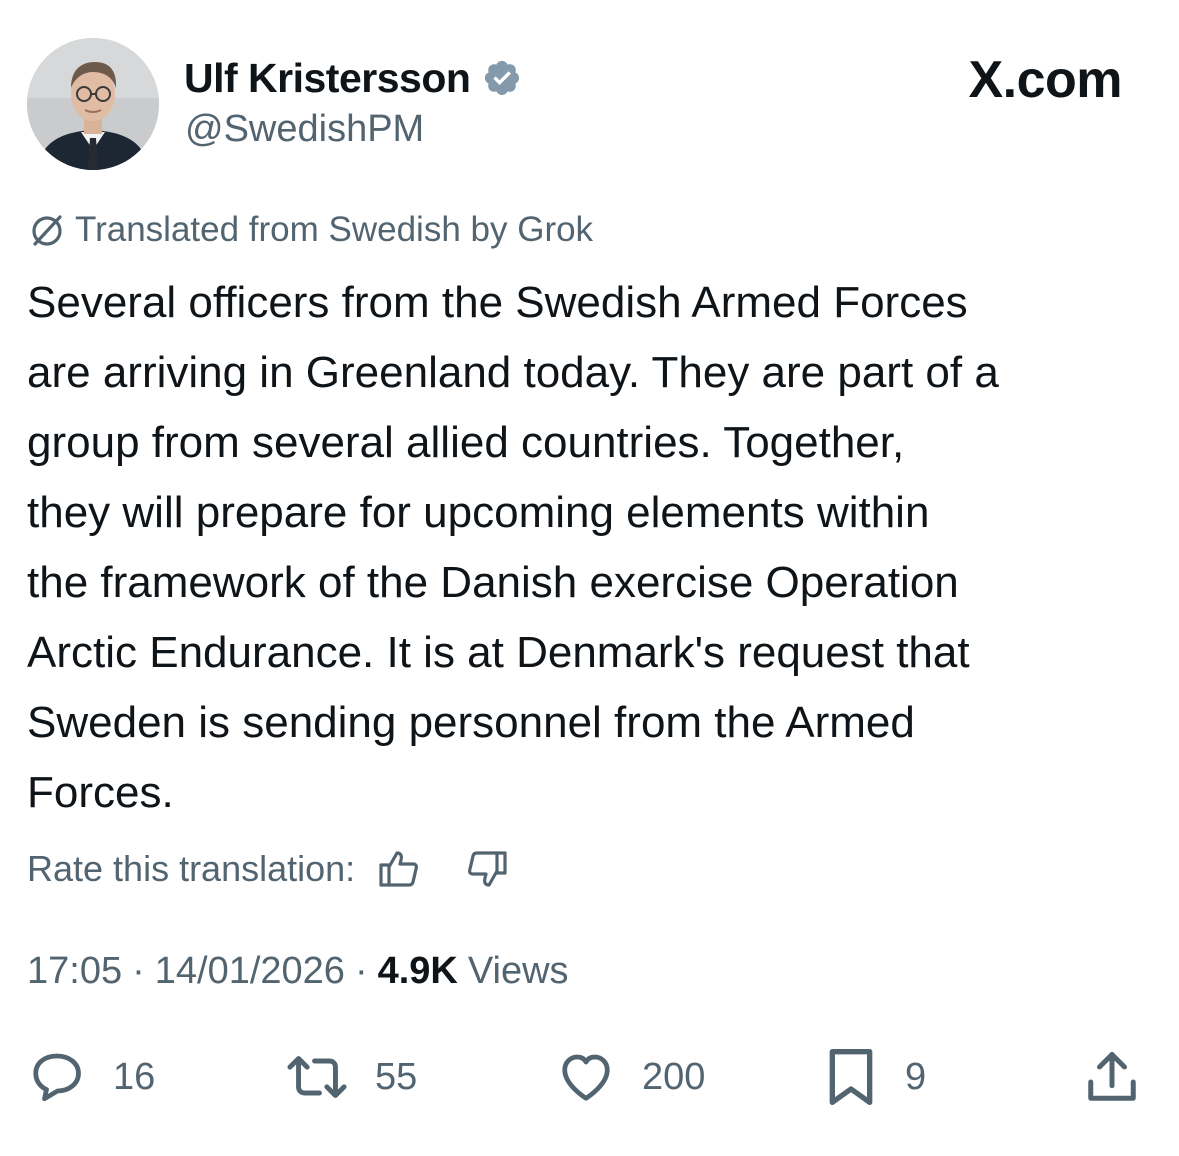 Image resolution: width=1179 pixels, height=1156 pixels. I want to click on post-time: 17:05, so click(74, 971).